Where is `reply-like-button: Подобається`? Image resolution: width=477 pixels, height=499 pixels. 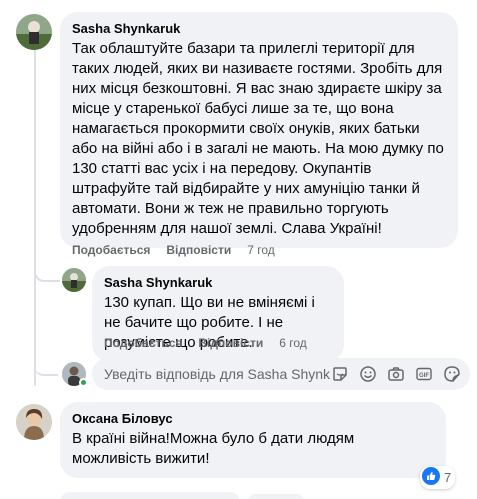
reply-like-button: Подобається is located at coordinates (143, 343).